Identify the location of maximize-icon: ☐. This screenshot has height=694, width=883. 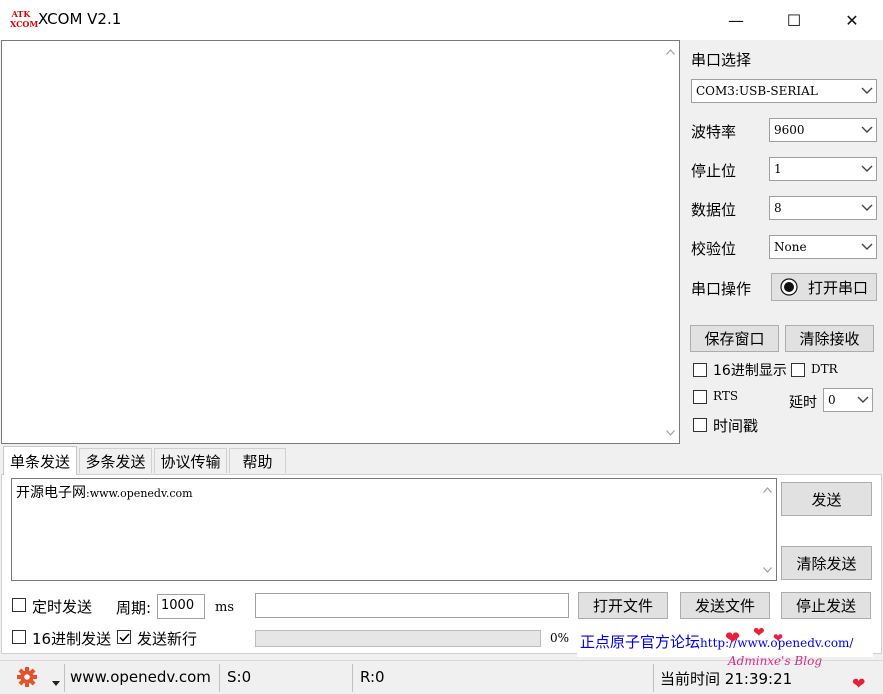
(794, 20).